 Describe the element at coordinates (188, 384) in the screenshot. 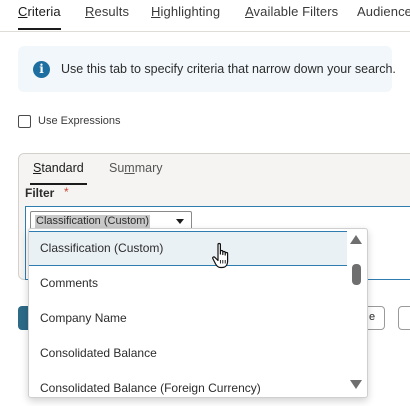

I see `list-item: Consolidated Balance (Foreign Currency)` at that location.